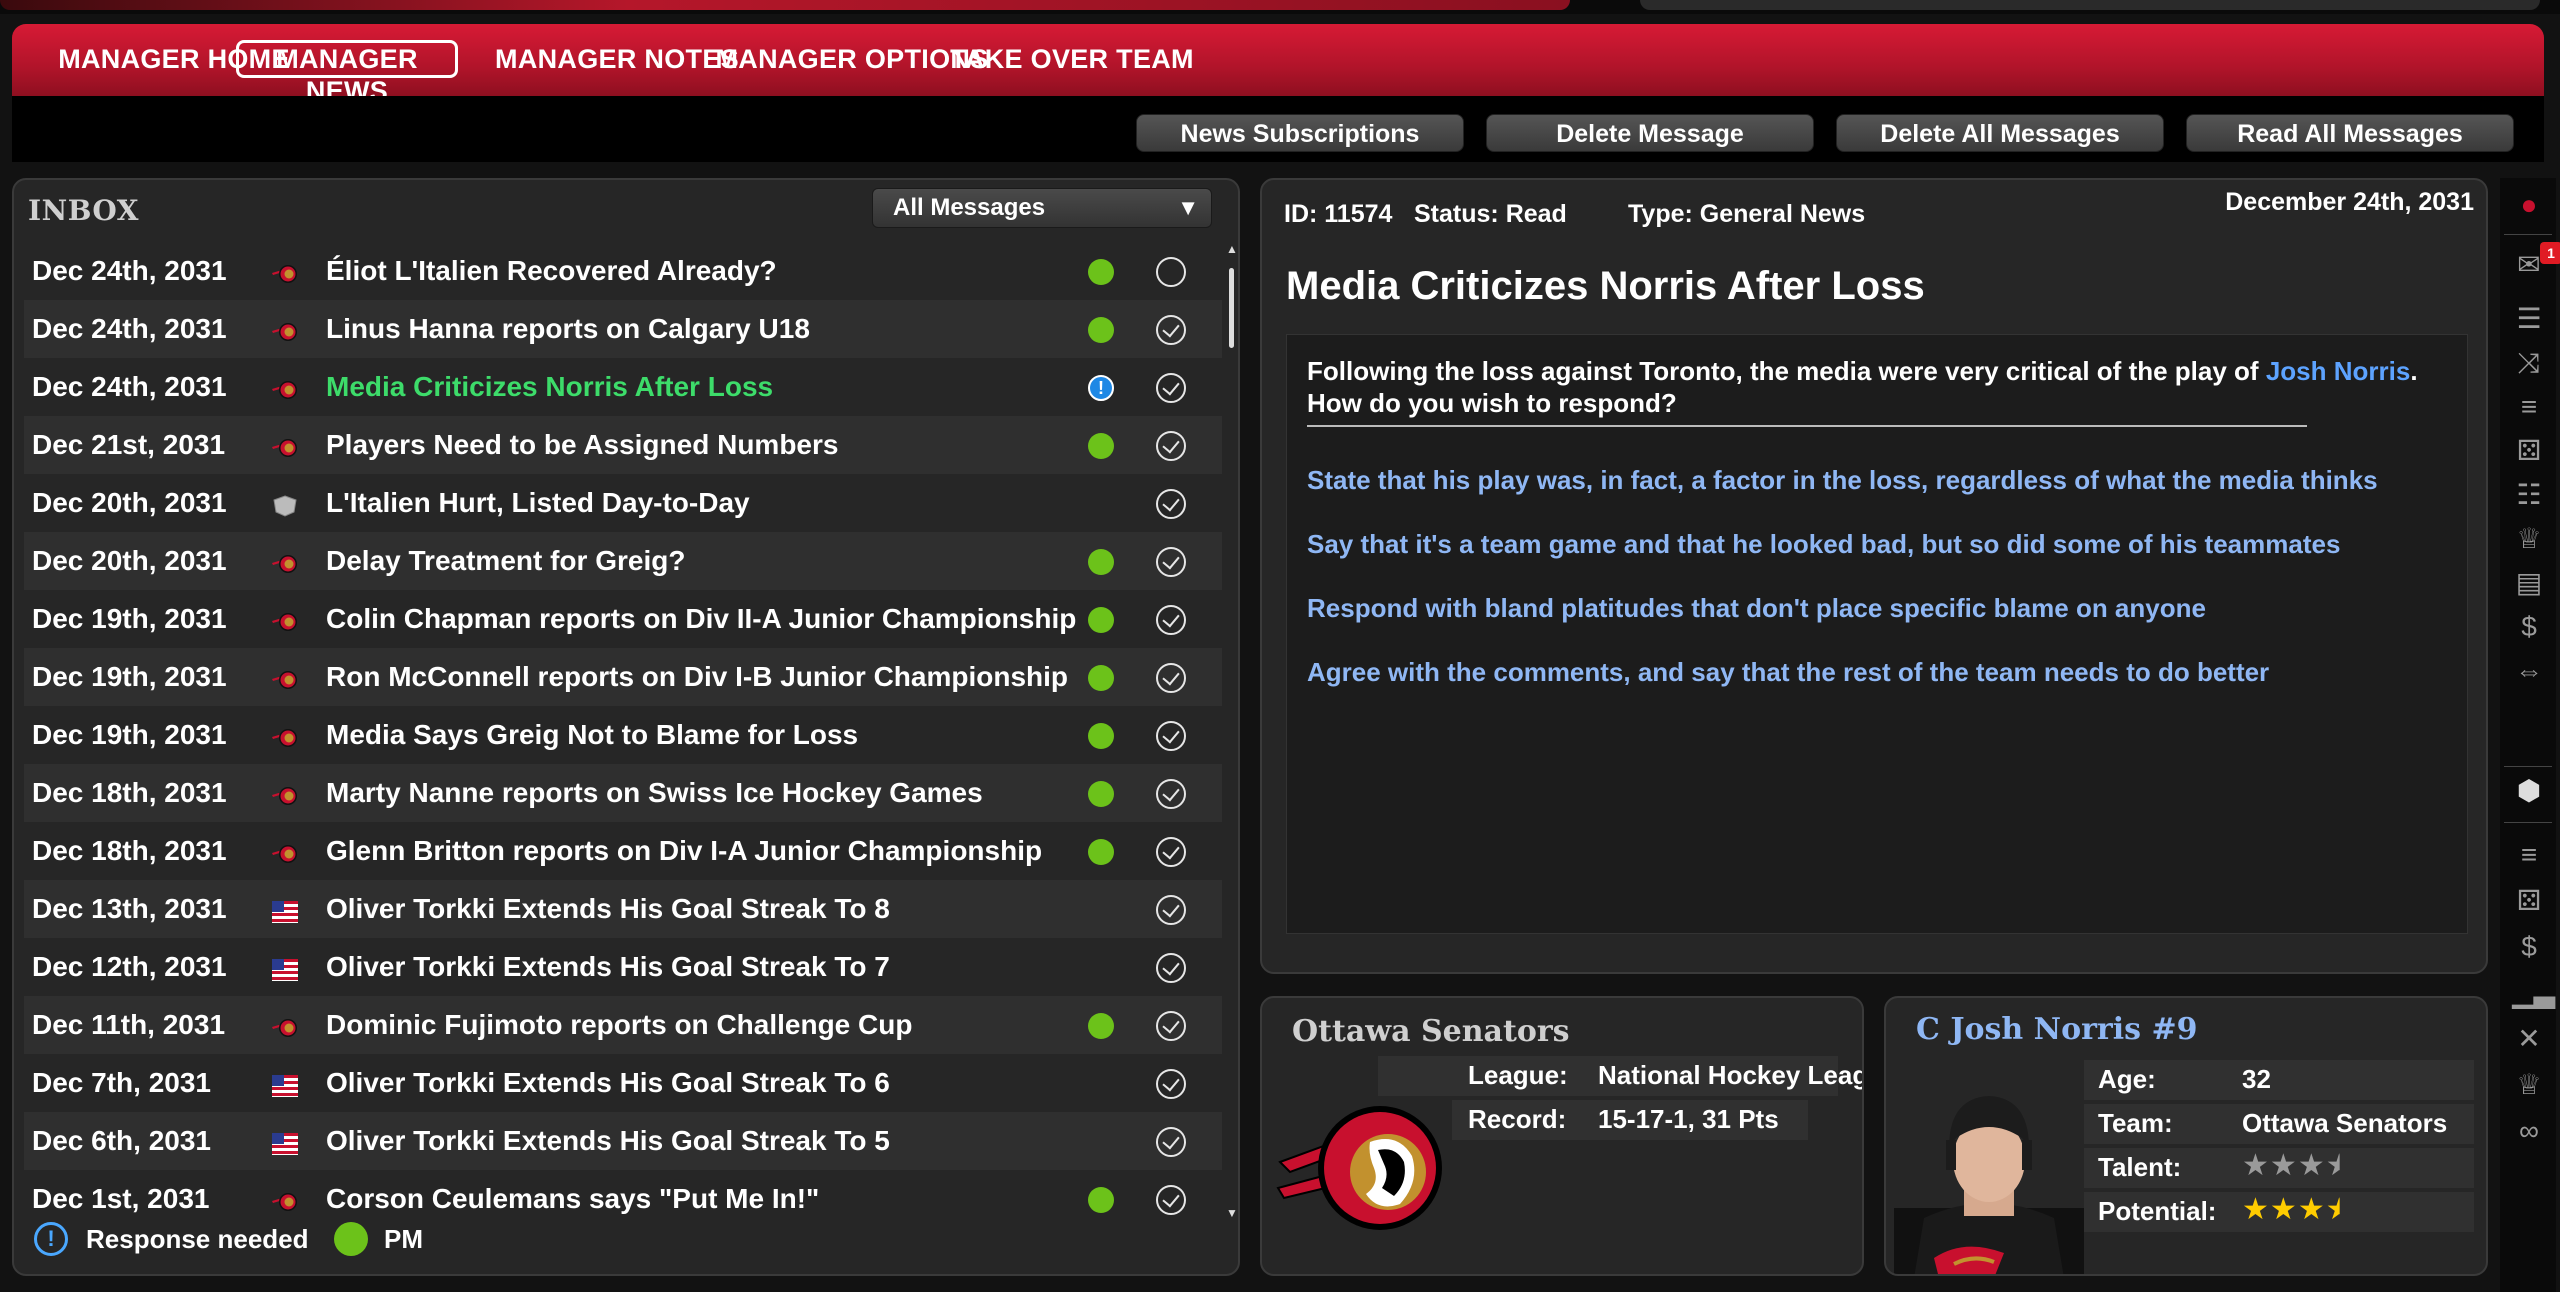 This screenshot has width=2560, height=1292. What do you see at coordinates (2140, 1167) in the screenshot?
I see `talent-label: Talent:` at bounding box center [2140, 1167].